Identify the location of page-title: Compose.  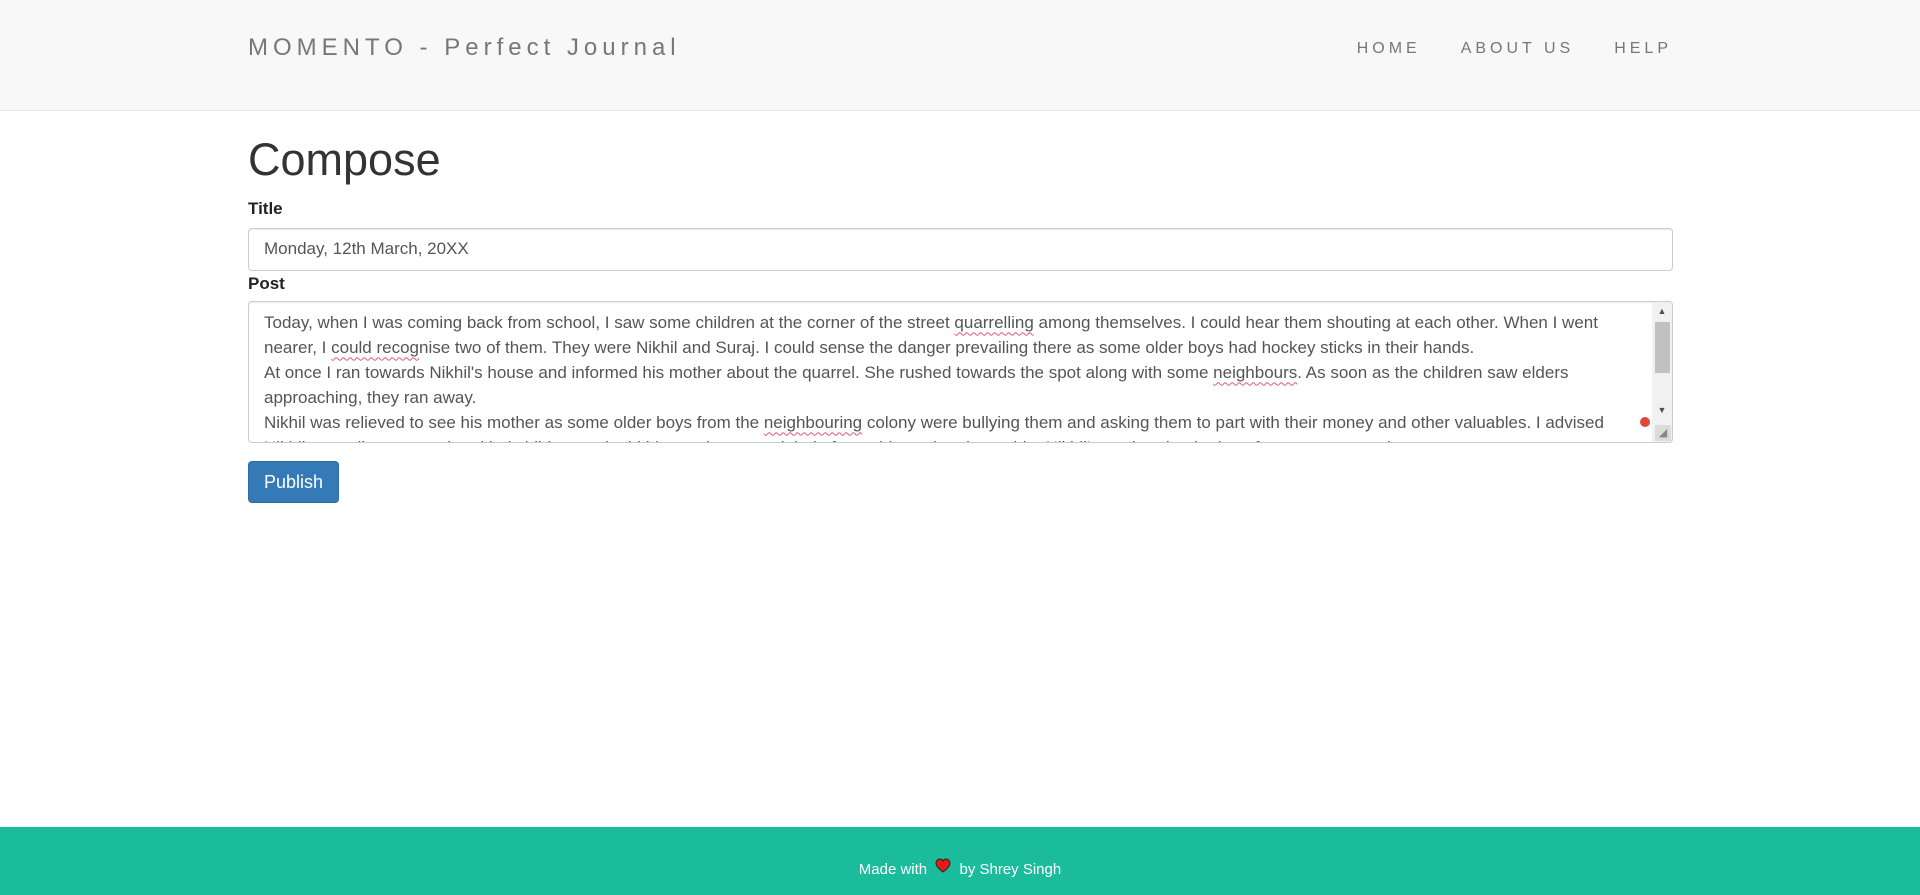
(344, 159).